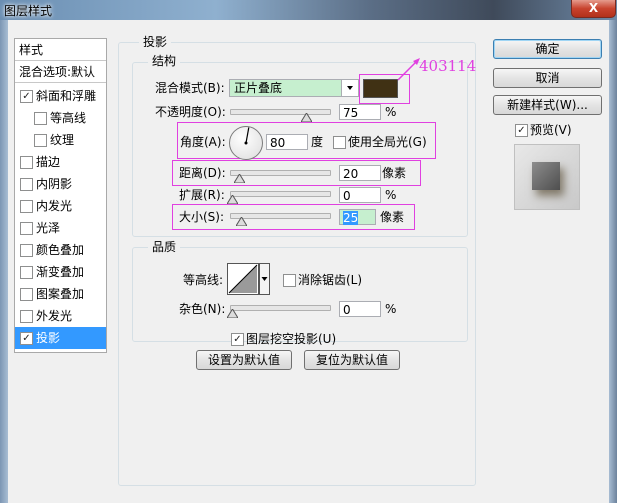  Describe the element at coordinates (280, 112) in the screenshot. I see `opacity-slider-track` at that location.